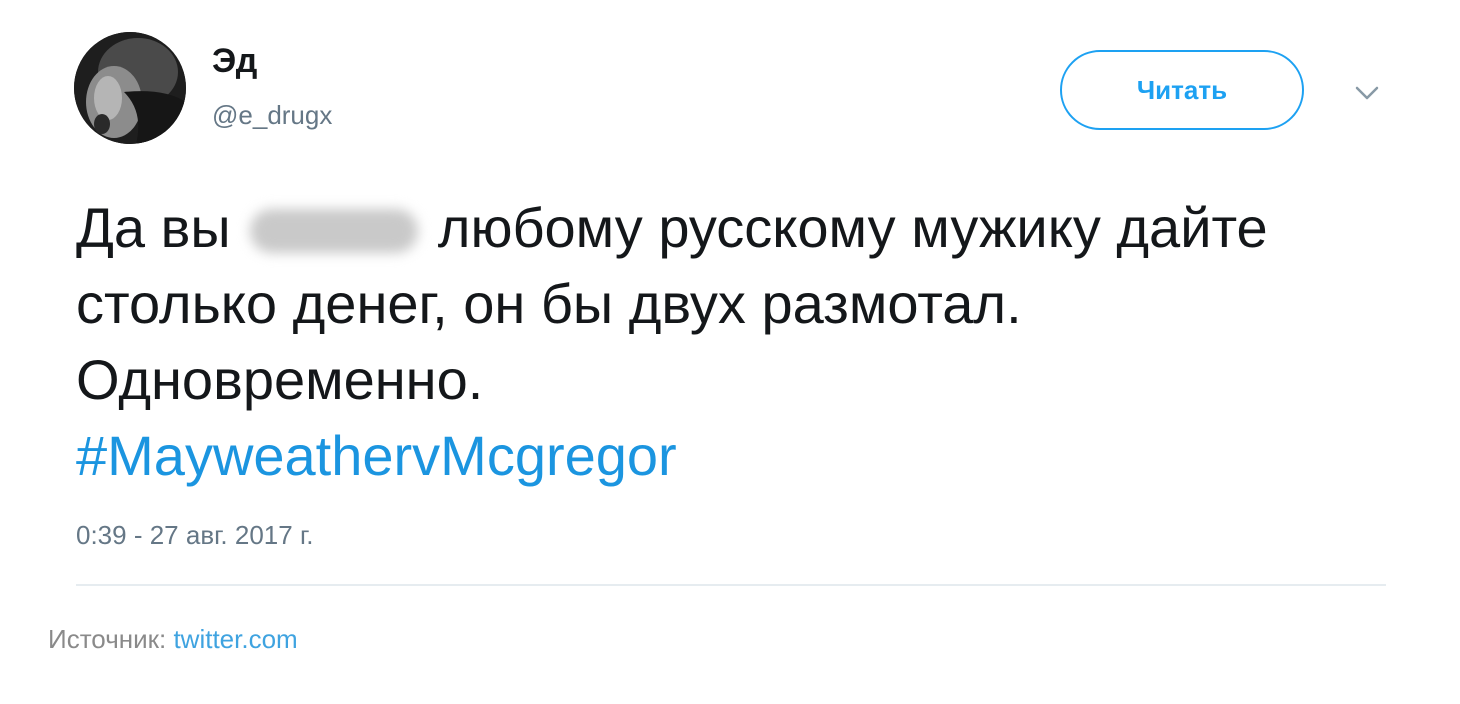  Describe the element at coordinates (376, 455) in the screenshot. I see `hashtag-link: #MayweathervMcgregor` at that location.